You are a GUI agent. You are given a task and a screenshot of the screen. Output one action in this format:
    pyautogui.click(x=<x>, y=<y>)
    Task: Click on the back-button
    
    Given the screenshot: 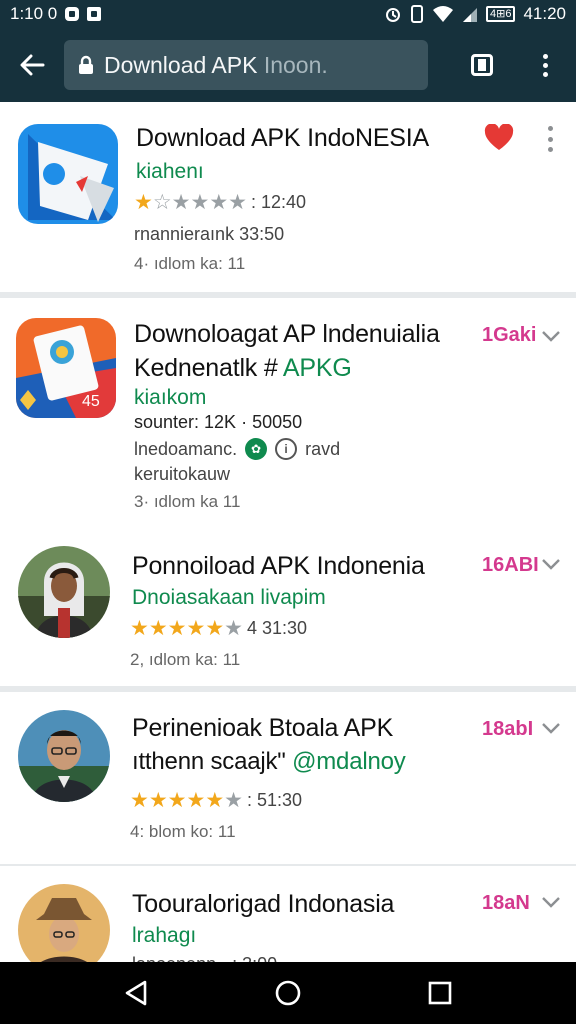 What is the action you would take?
    pyautogui.click(x=32, y=65)
    